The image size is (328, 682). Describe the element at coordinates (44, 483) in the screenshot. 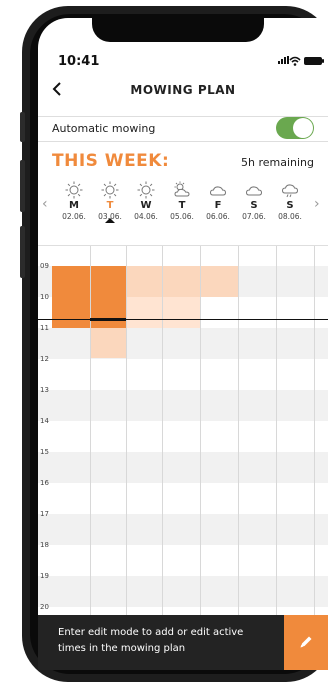

I see `hour-label: 16` at that location.